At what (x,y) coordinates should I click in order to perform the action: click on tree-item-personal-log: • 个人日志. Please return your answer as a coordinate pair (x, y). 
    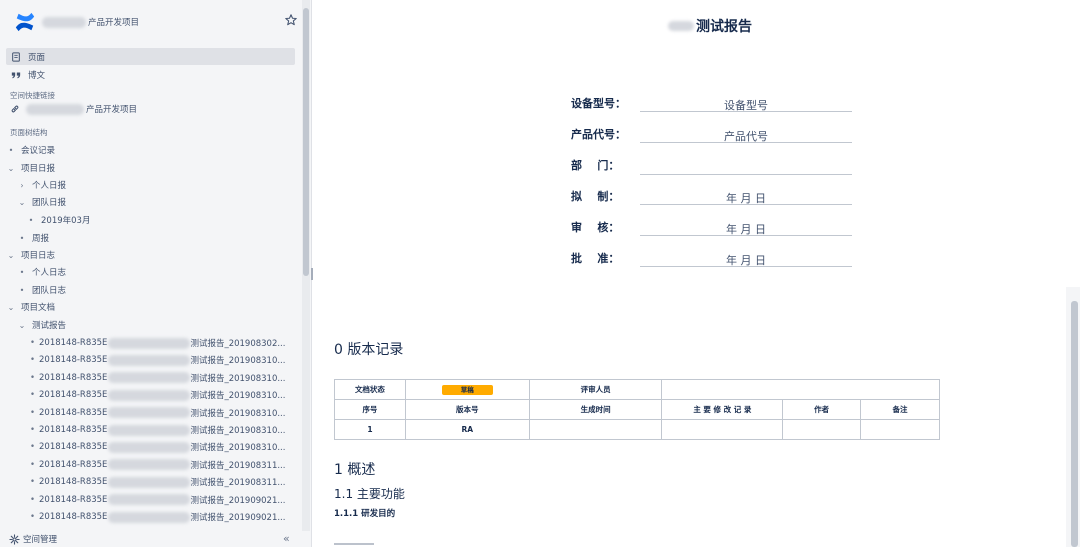
    Looking at the image, I should click on (41, 272).